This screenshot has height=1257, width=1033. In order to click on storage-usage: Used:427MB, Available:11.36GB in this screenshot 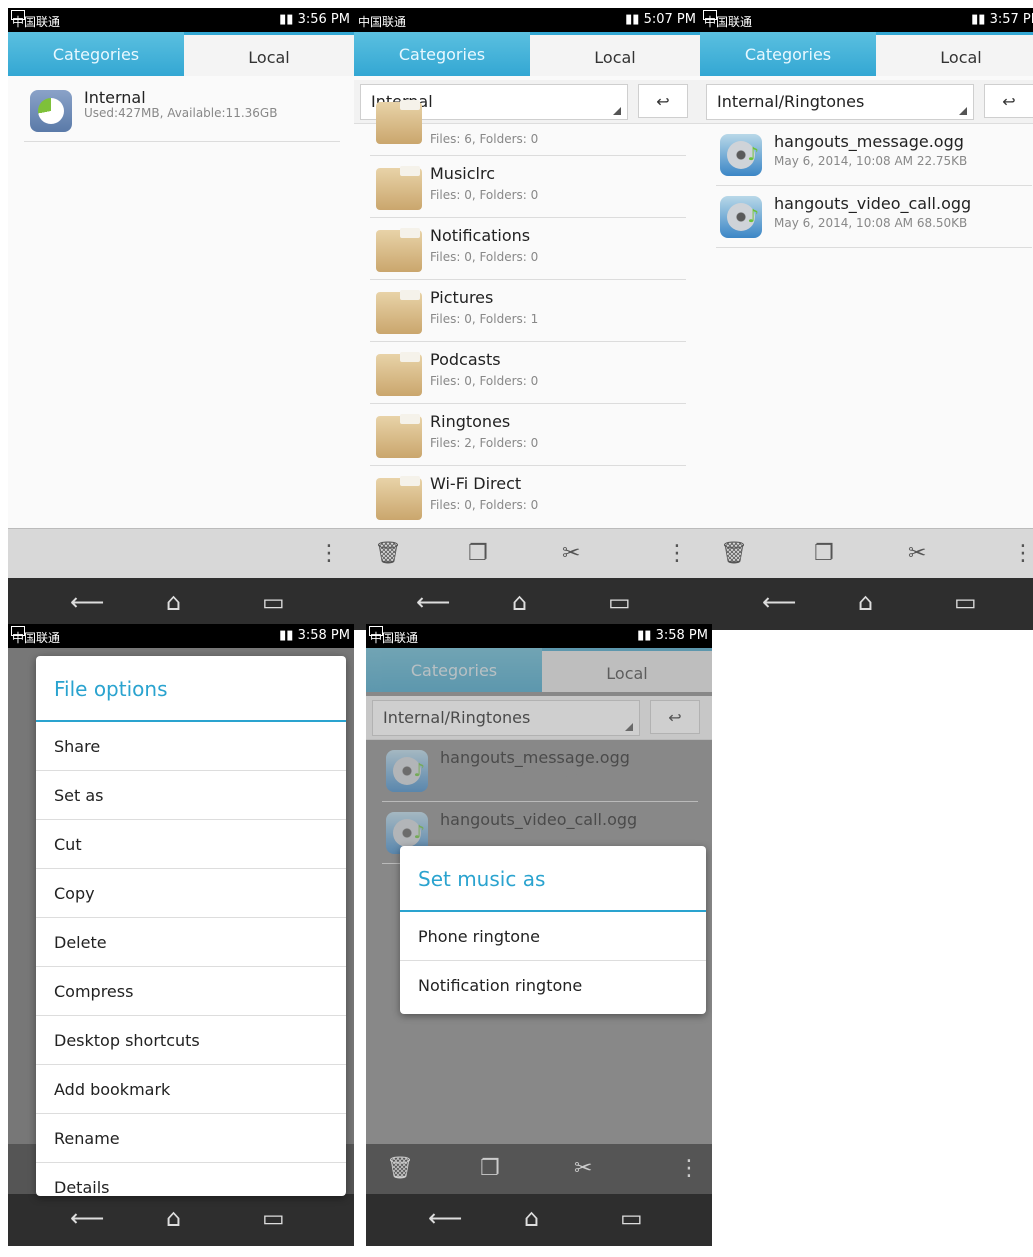, I will do `click(181, 113)`.